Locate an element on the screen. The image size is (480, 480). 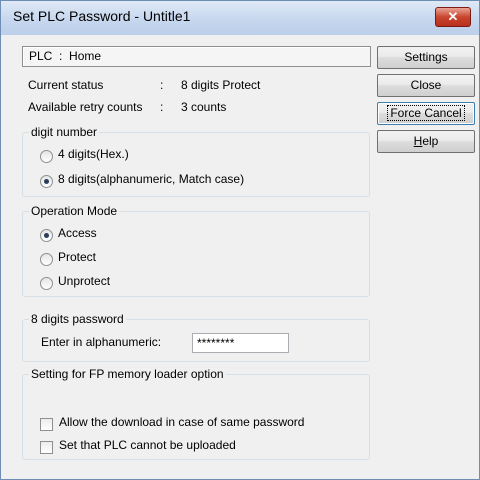
radio-access-label: Access is located at coordinates (77, 233).